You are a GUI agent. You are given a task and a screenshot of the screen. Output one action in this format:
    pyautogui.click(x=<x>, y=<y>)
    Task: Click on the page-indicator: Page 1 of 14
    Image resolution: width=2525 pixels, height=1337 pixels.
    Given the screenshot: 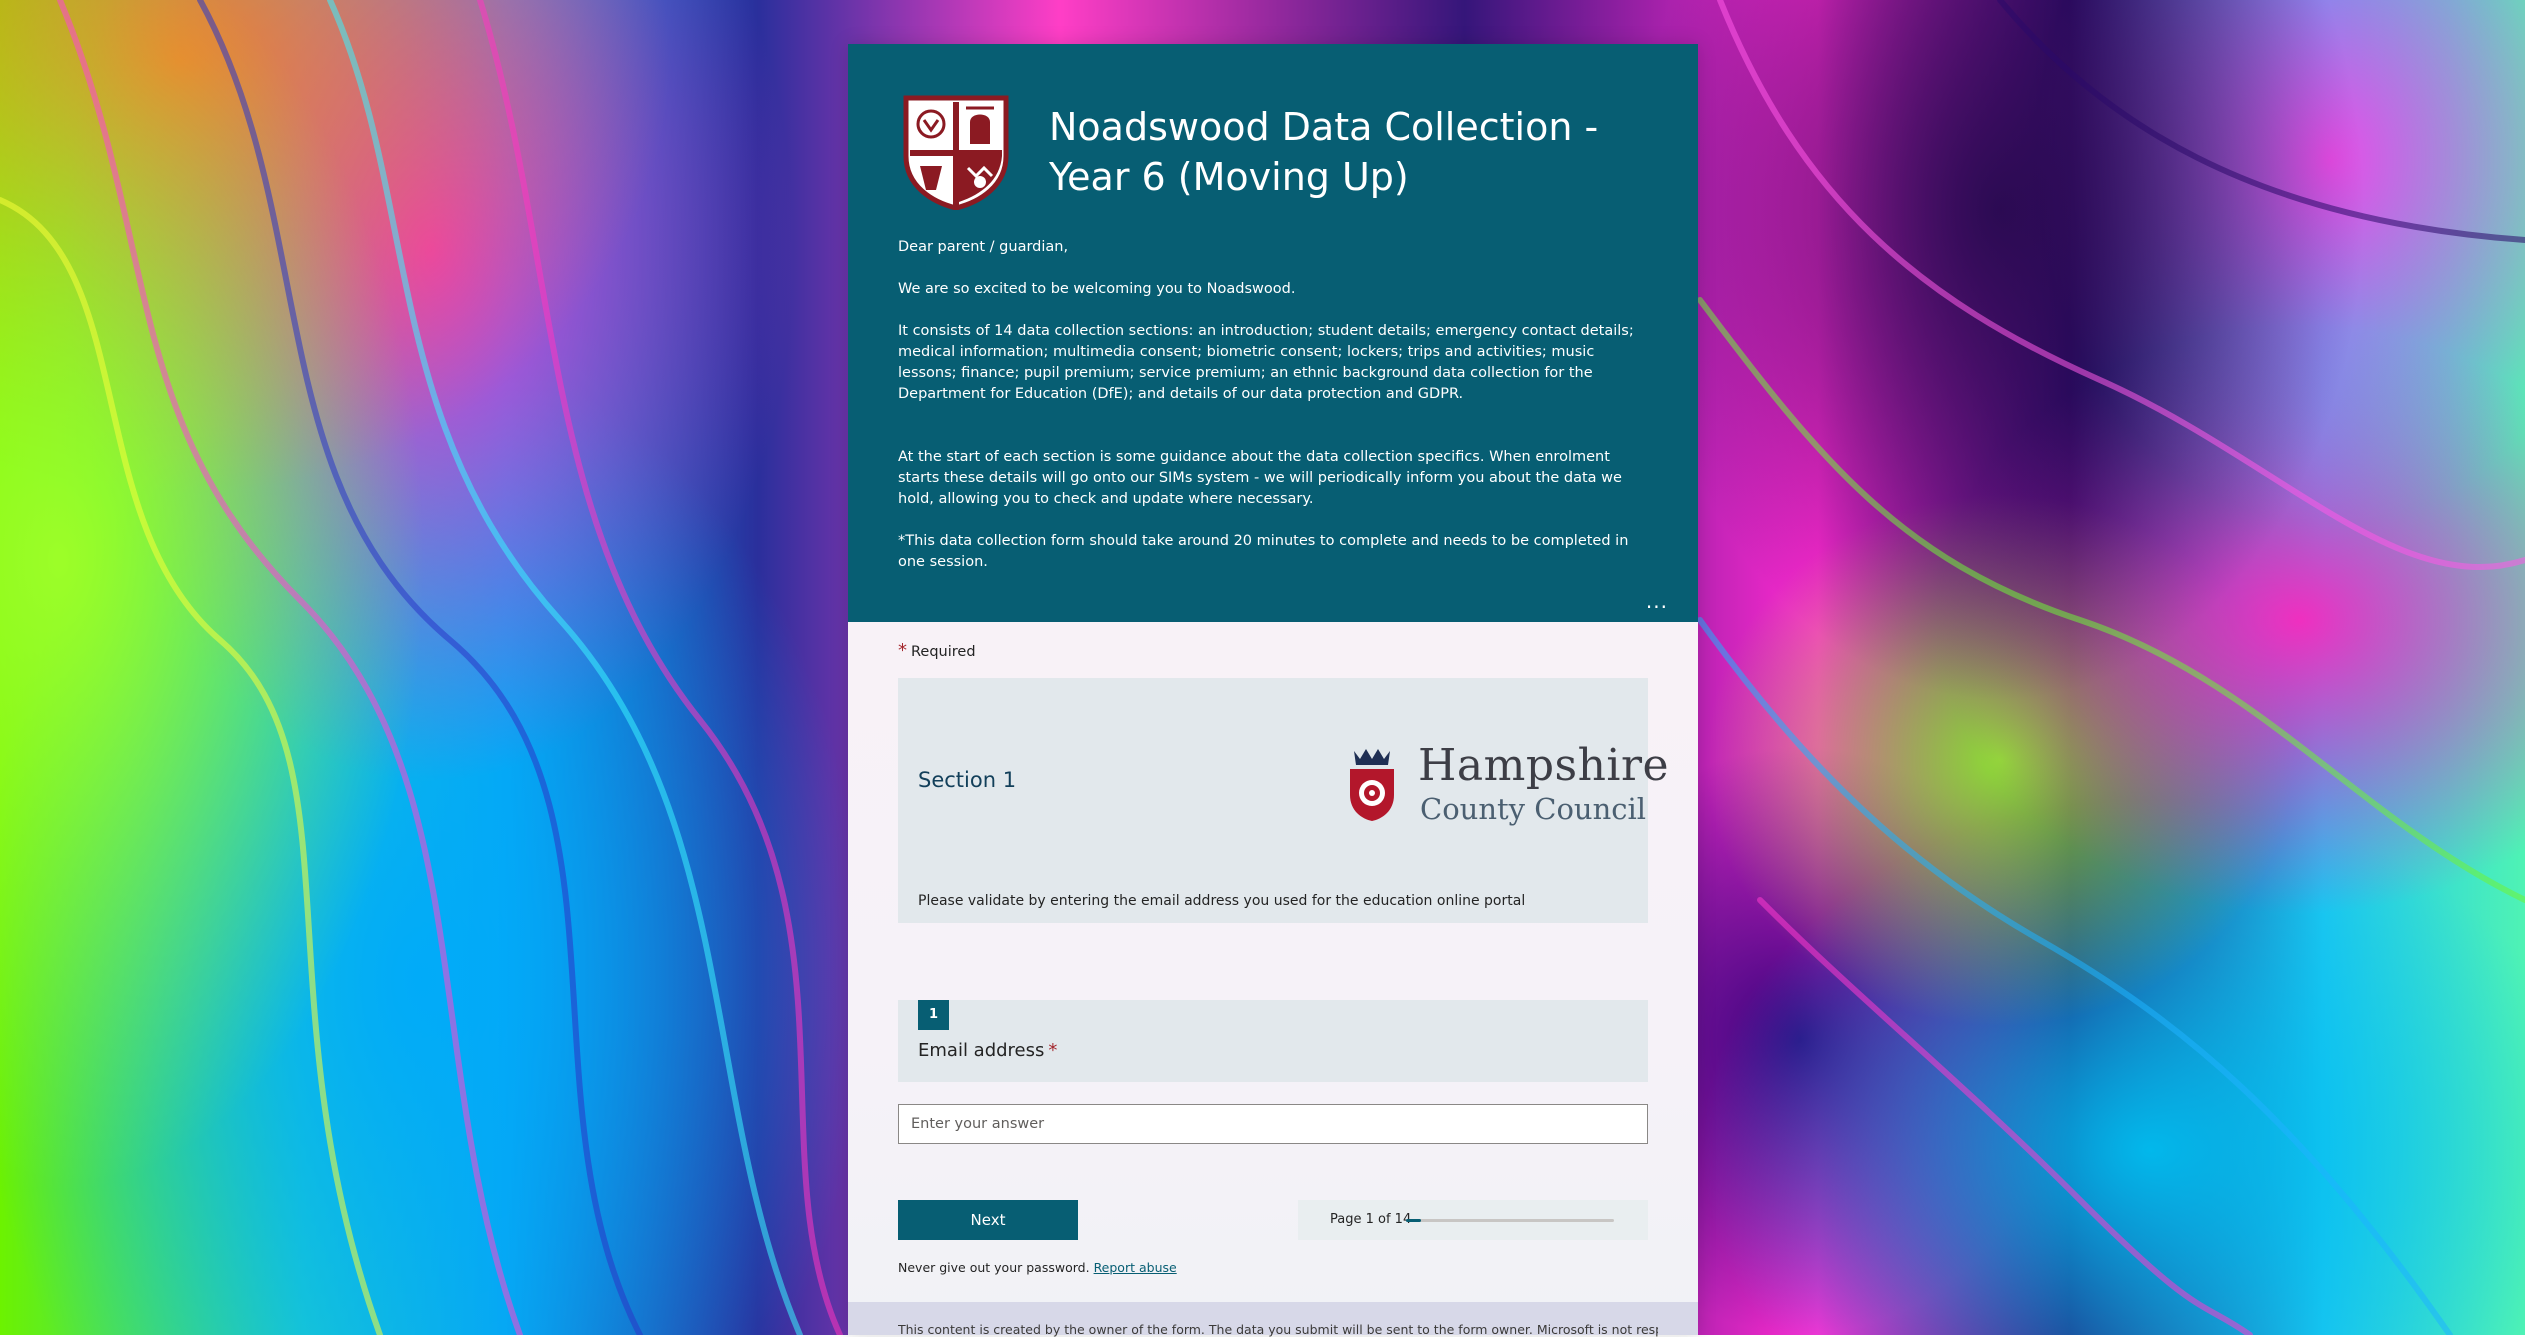 What is the action you would take?
    pyautogui.click(x=1371, y=1219)
    